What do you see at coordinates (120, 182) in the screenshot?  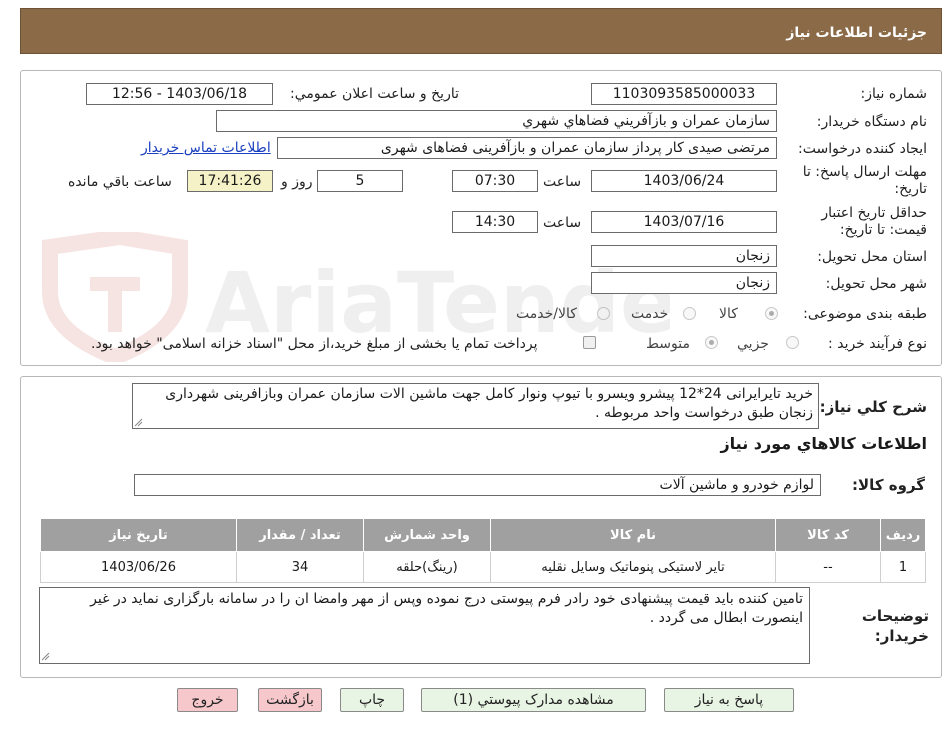 I see `remaining-time-label: ساعت باقي مانده` at bounding box center [120, 182].